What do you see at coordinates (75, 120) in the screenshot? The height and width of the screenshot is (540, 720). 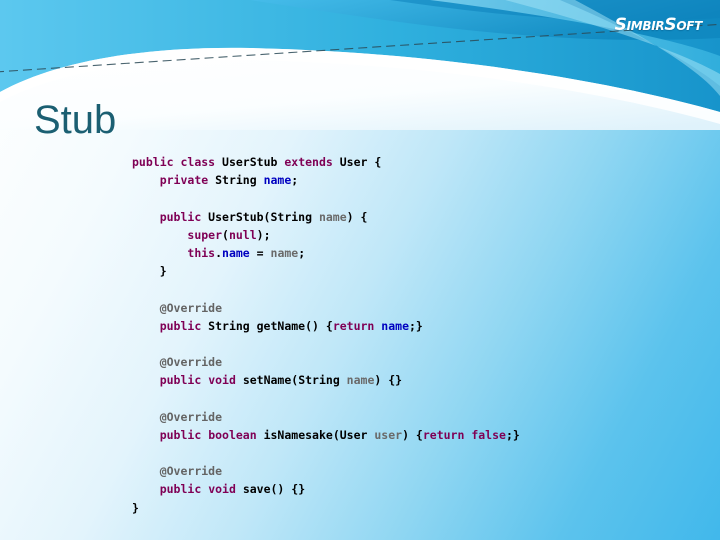 I see `page-title: Stub` at bounding box center [75, 120].